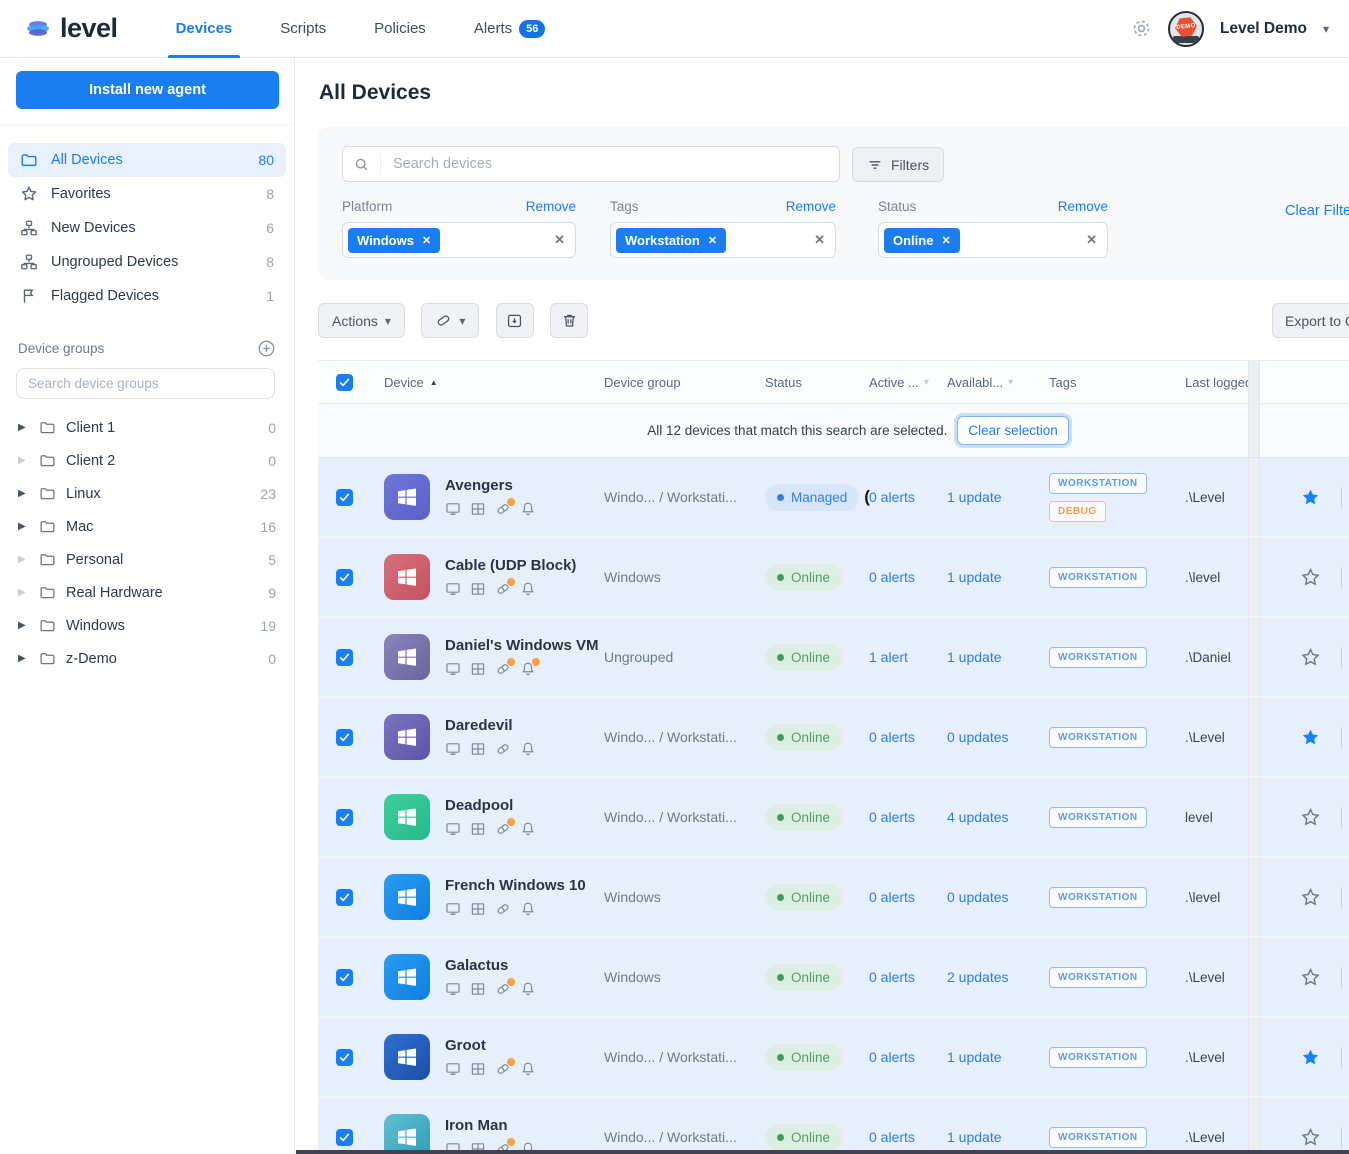 This screenshot has height=1154, width=1349. I want to click on platform-select: Windows ✕ ✕, so click(459, 240).